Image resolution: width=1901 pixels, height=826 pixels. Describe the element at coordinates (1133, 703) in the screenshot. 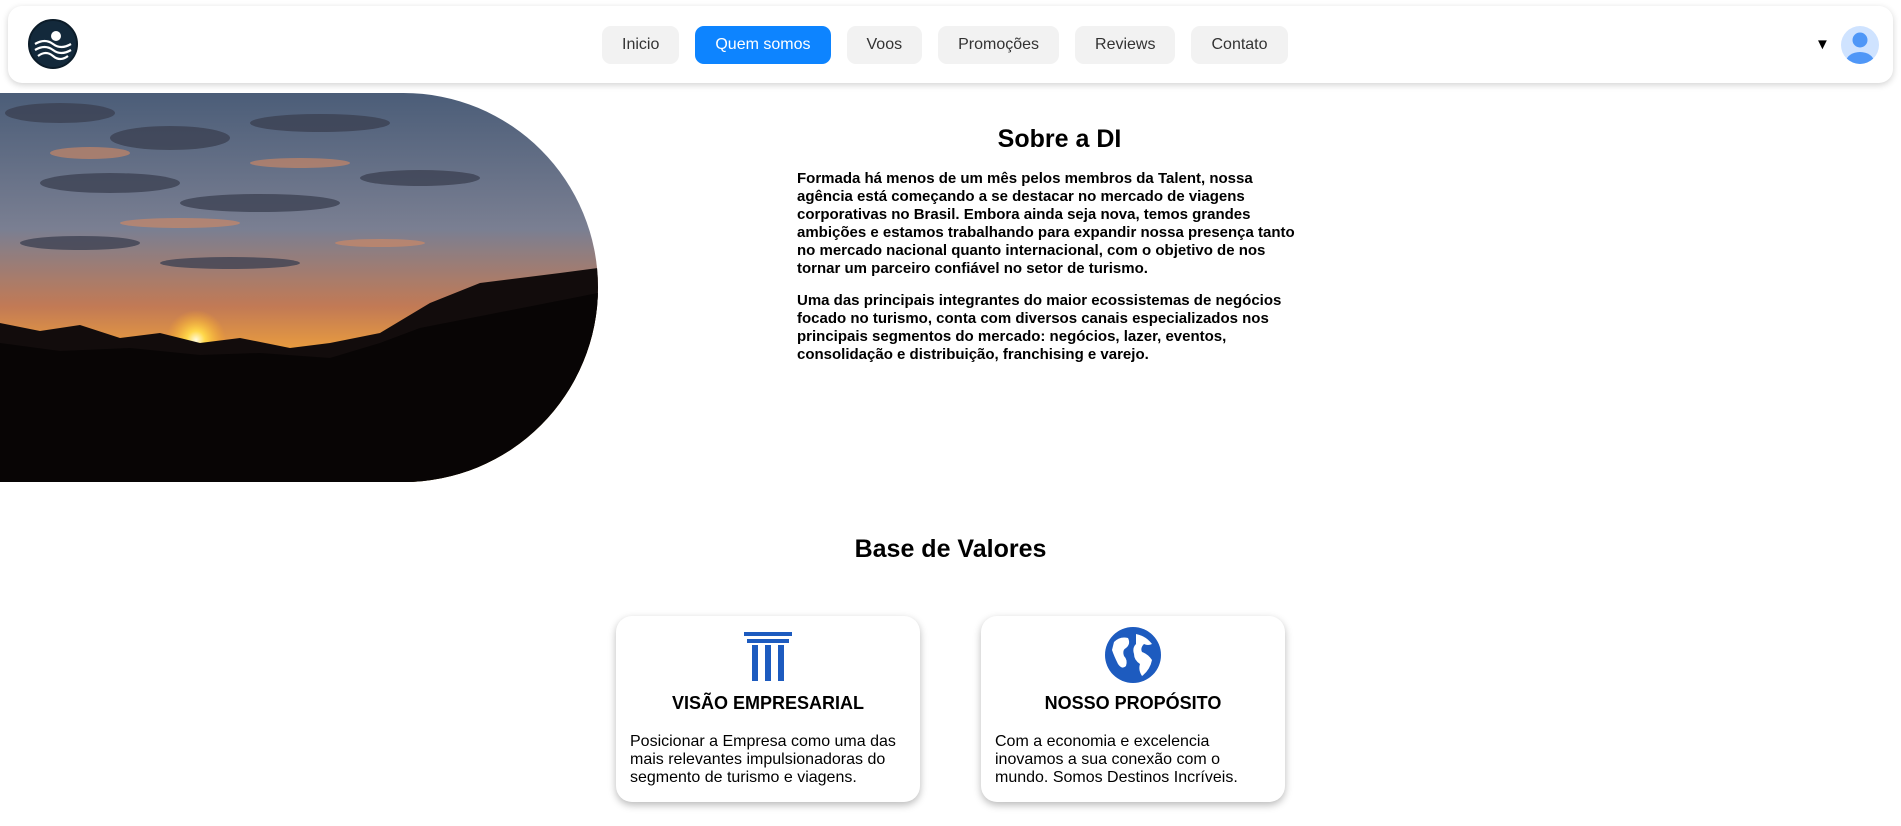

I see `card-title: NOSSO PROPÓSITO` at that location.